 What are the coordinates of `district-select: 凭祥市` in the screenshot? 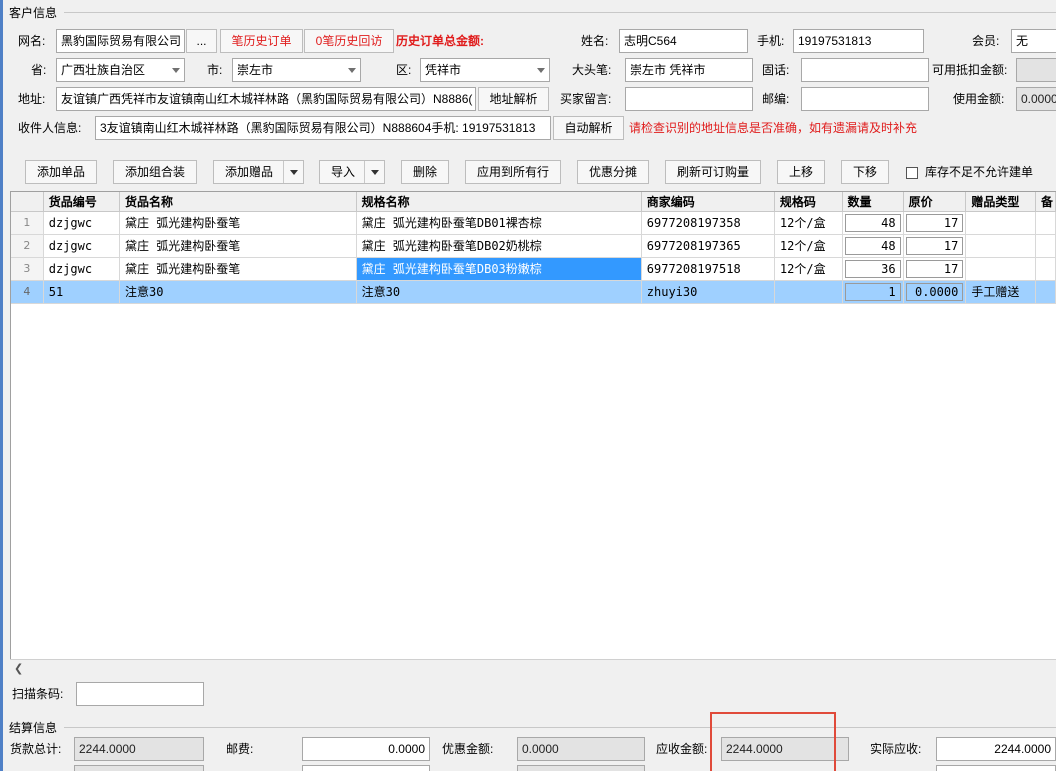 It's located at (485, 70).